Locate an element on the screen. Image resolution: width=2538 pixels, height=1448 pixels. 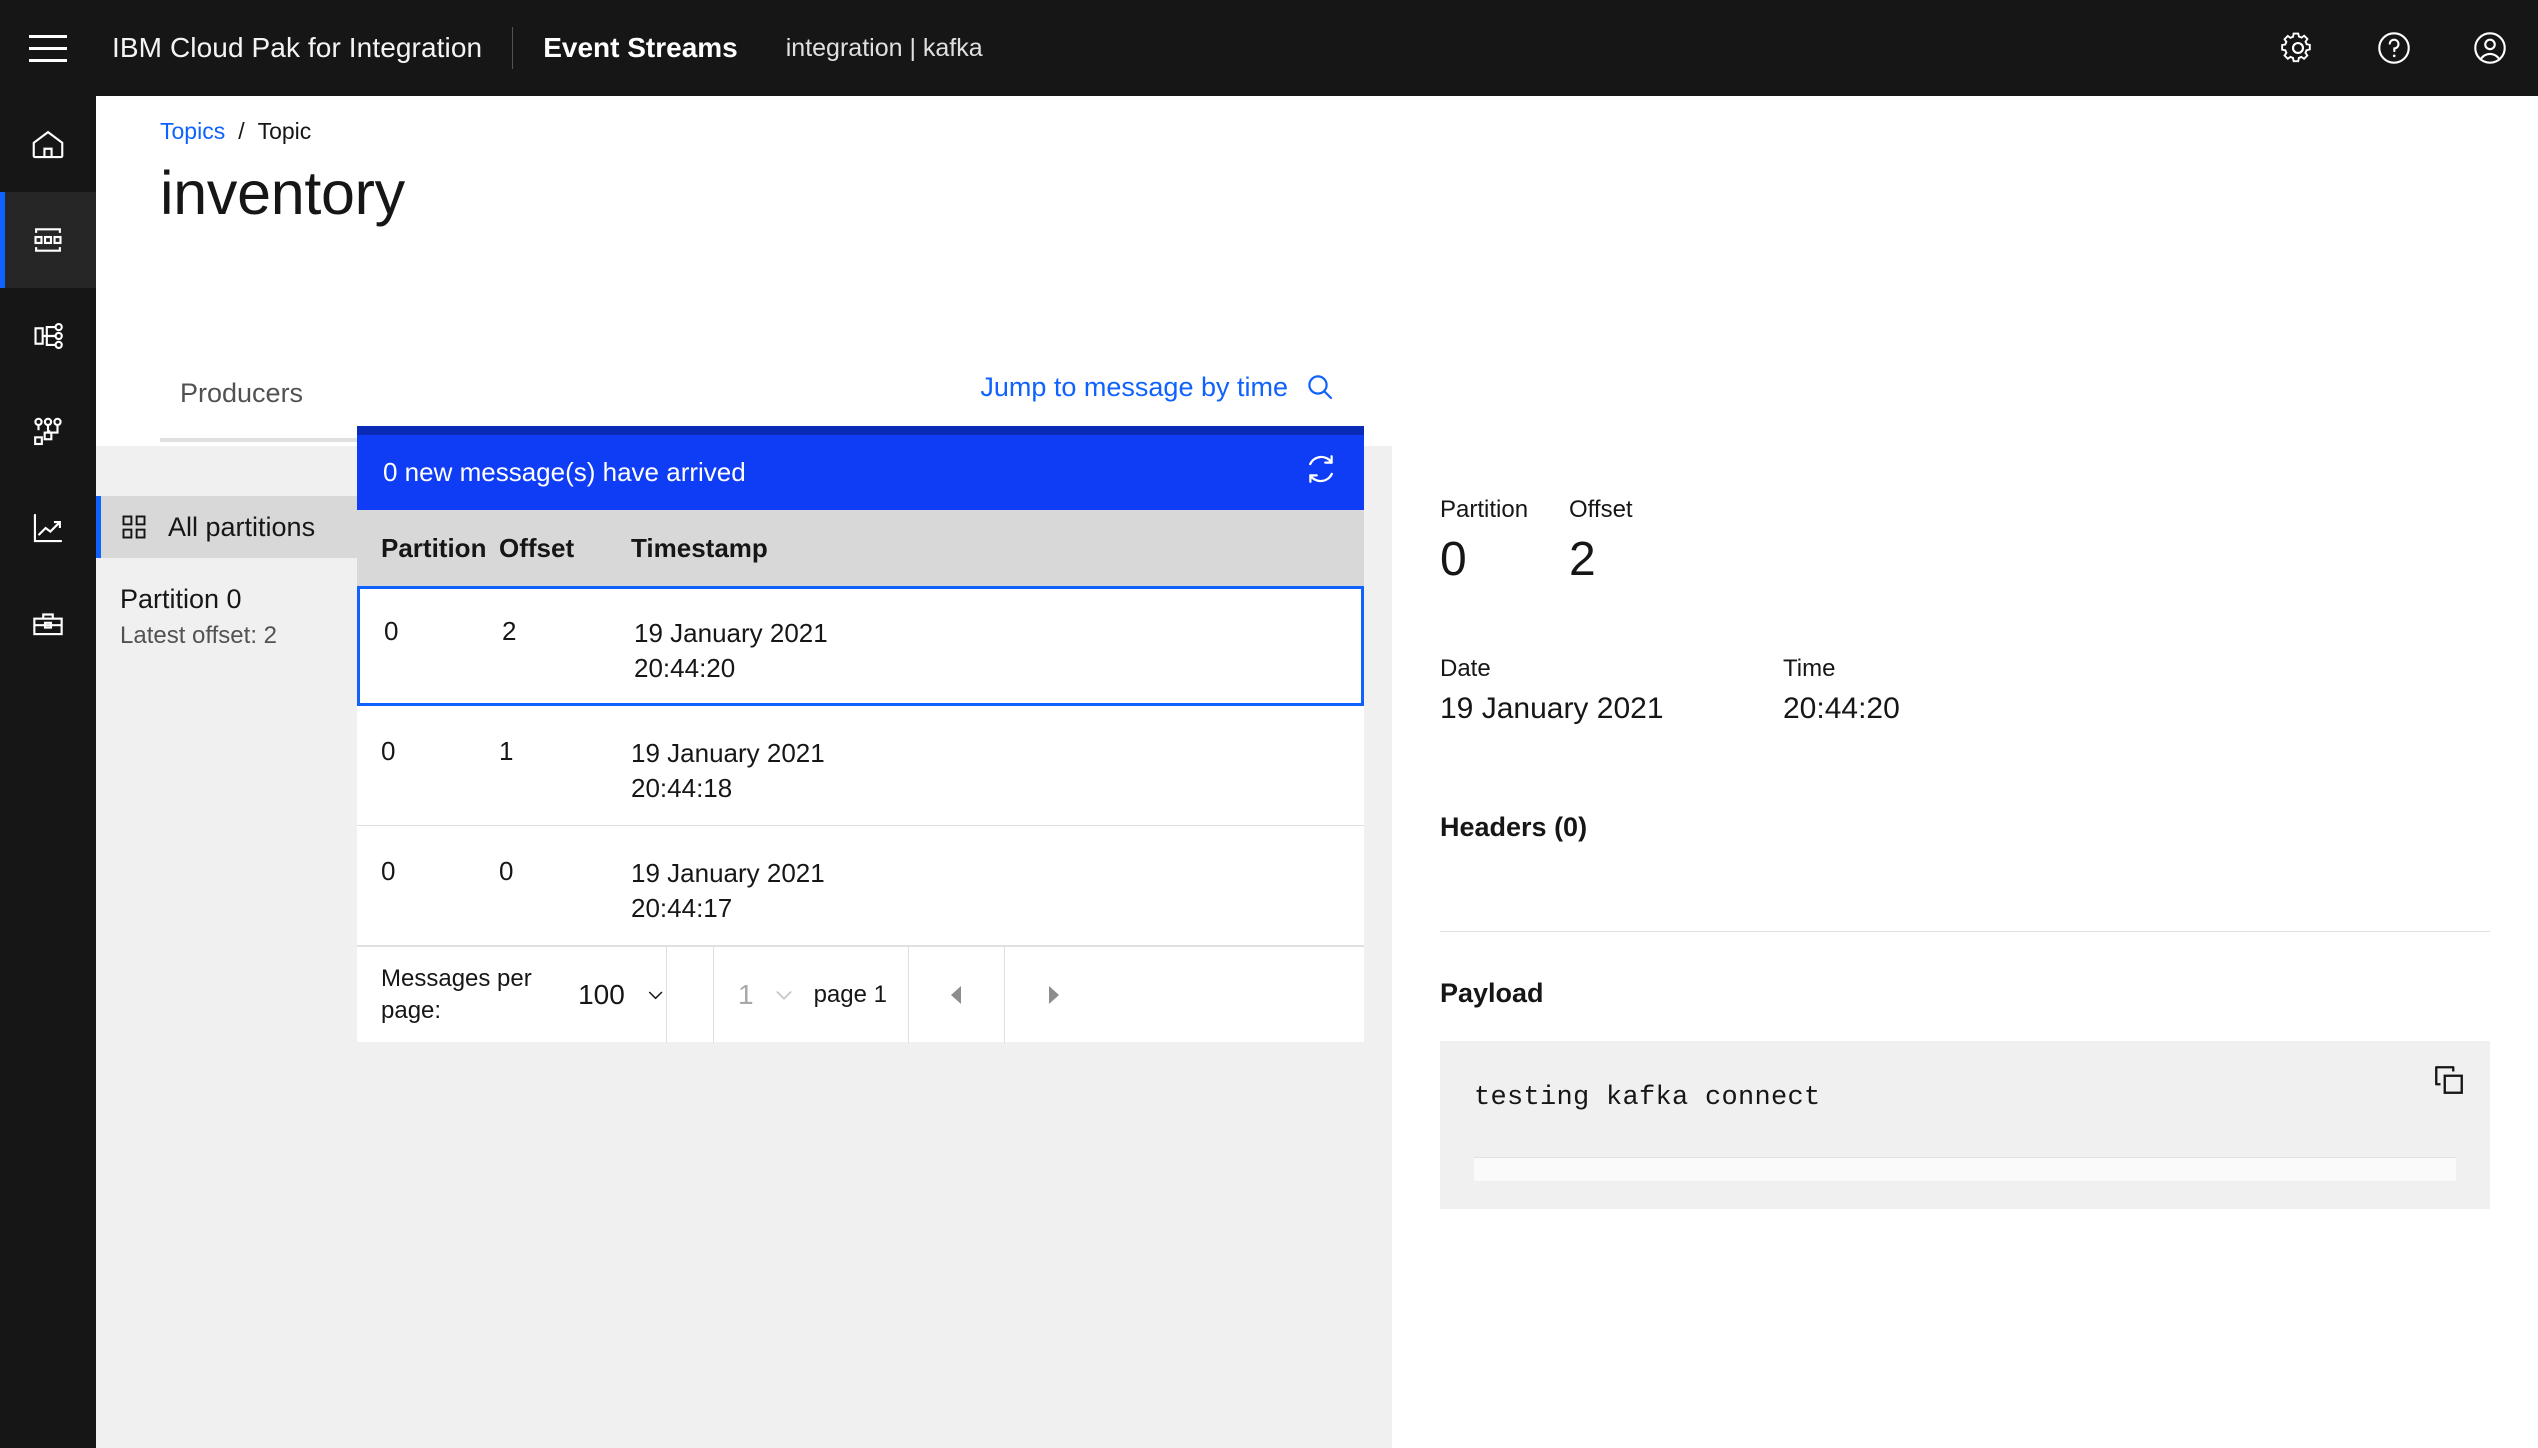
column-header-timestamp: Timestamp is located at coordinates (699, 547).